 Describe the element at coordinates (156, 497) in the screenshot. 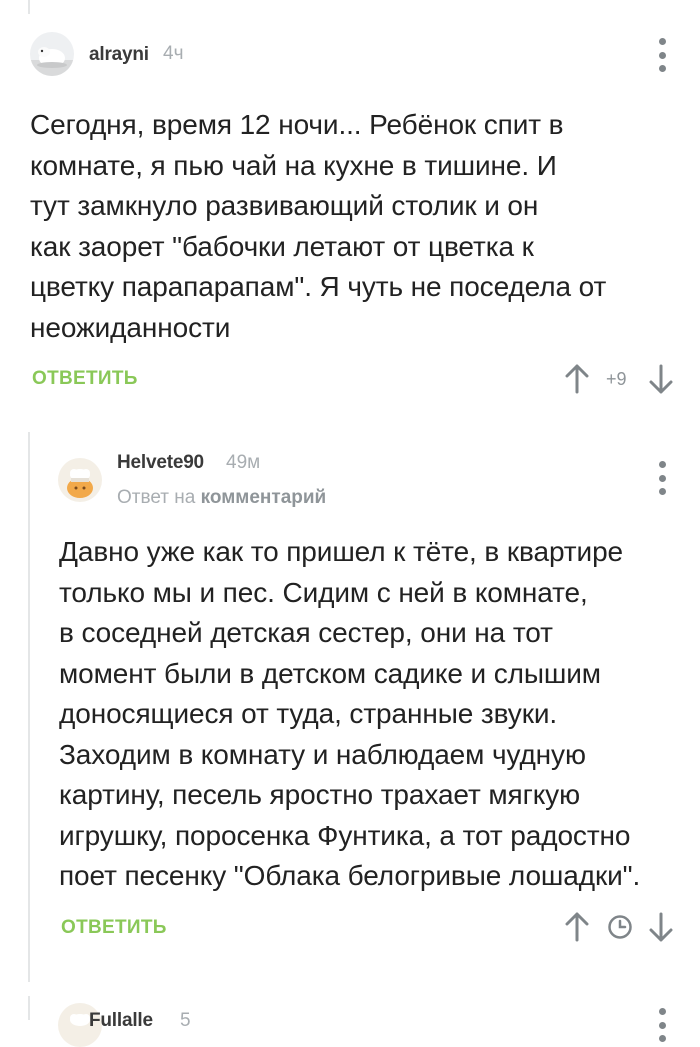

I see `reply-to-prefix: Ответ на` at that location.